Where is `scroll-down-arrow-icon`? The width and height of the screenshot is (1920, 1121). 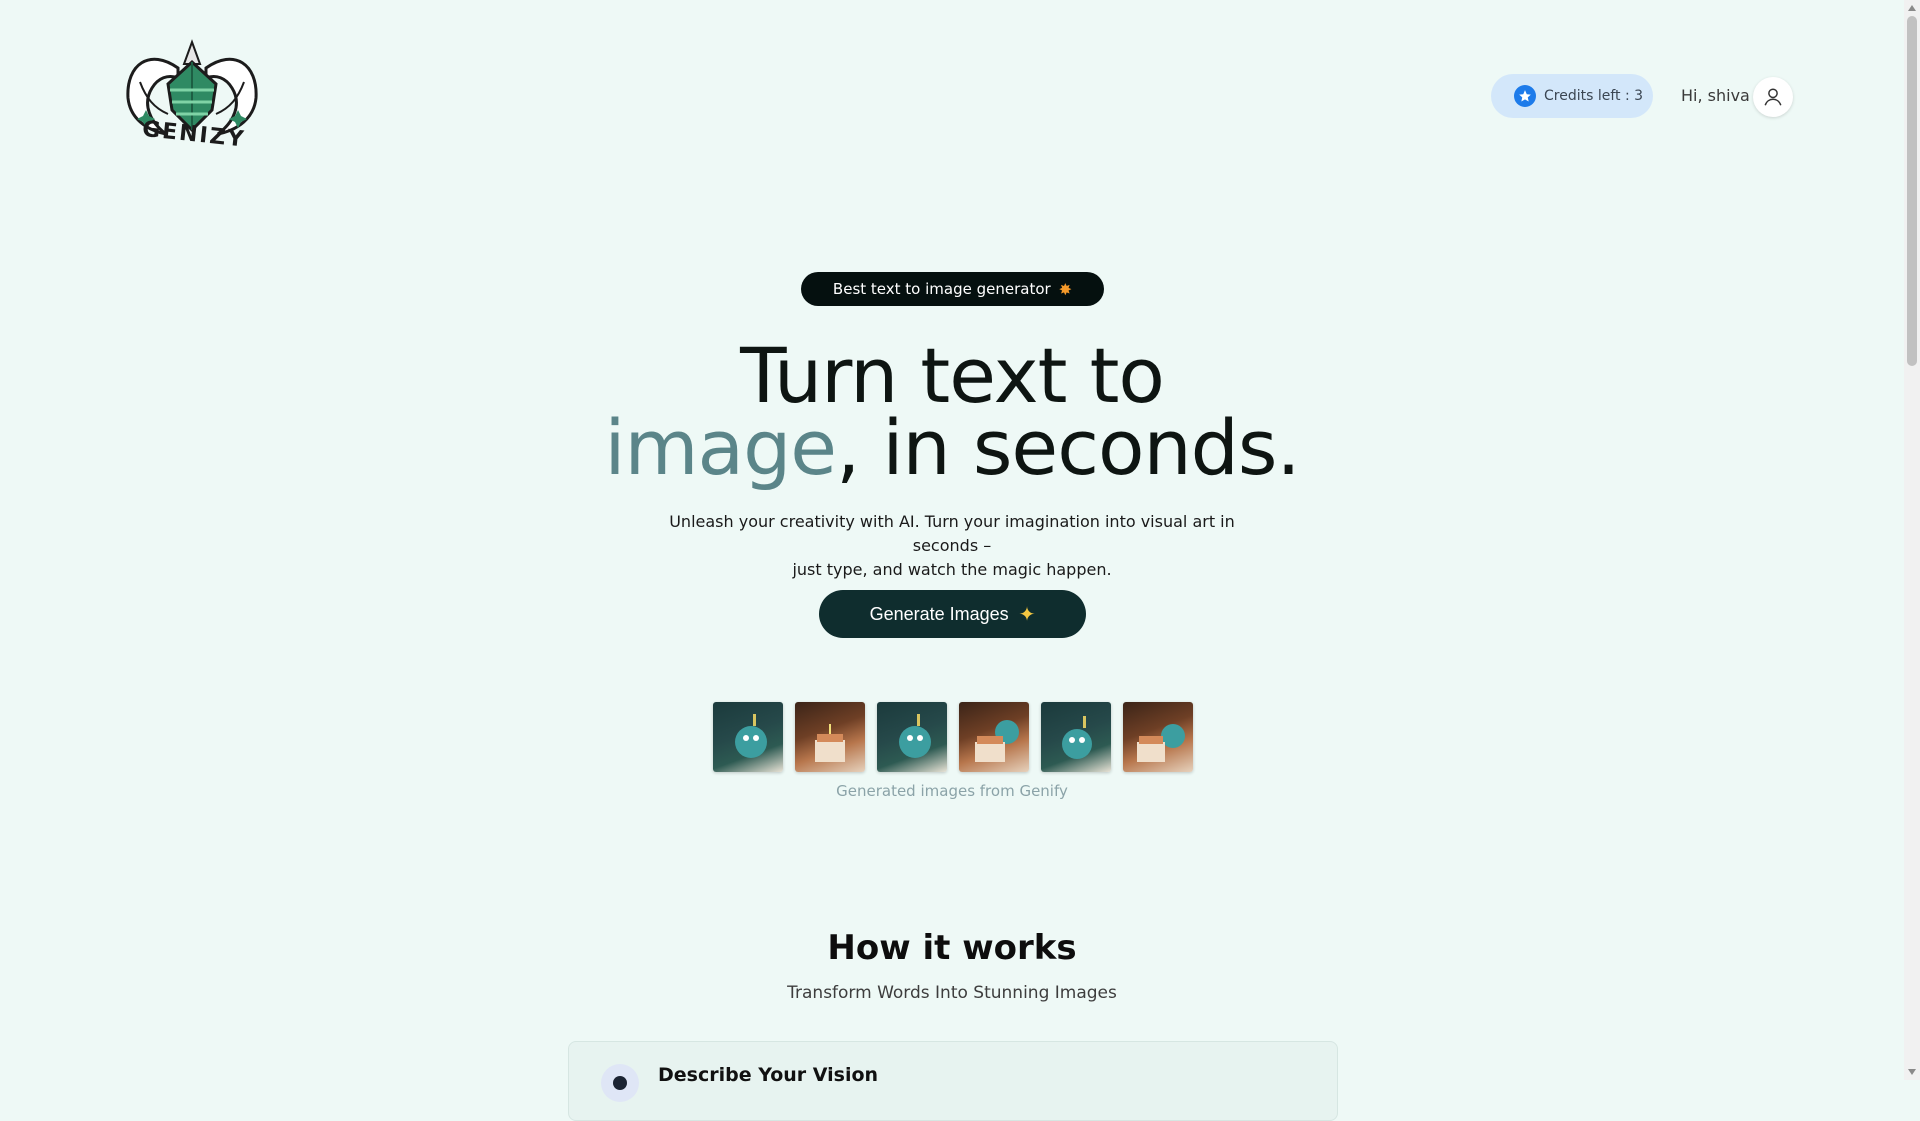
scroll-down-arrow-icon is located at coordinates (1912, 1072).